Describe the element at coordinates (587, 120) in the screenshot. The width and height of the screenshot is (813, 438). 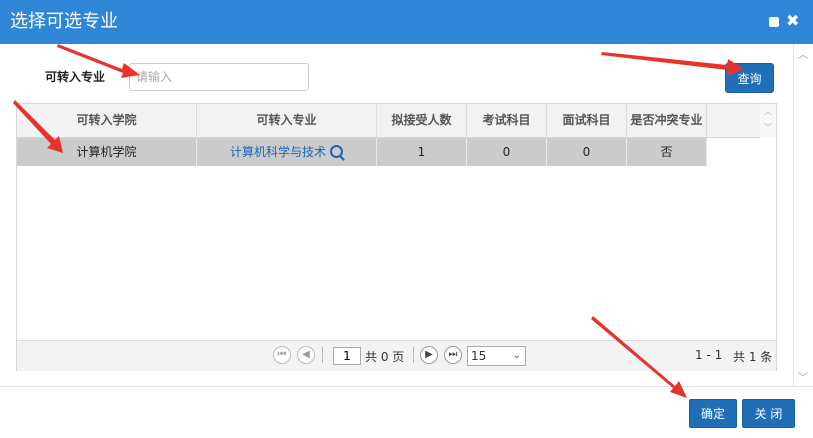
I see `column-header-interview-subjects: 面试科目` at that location.